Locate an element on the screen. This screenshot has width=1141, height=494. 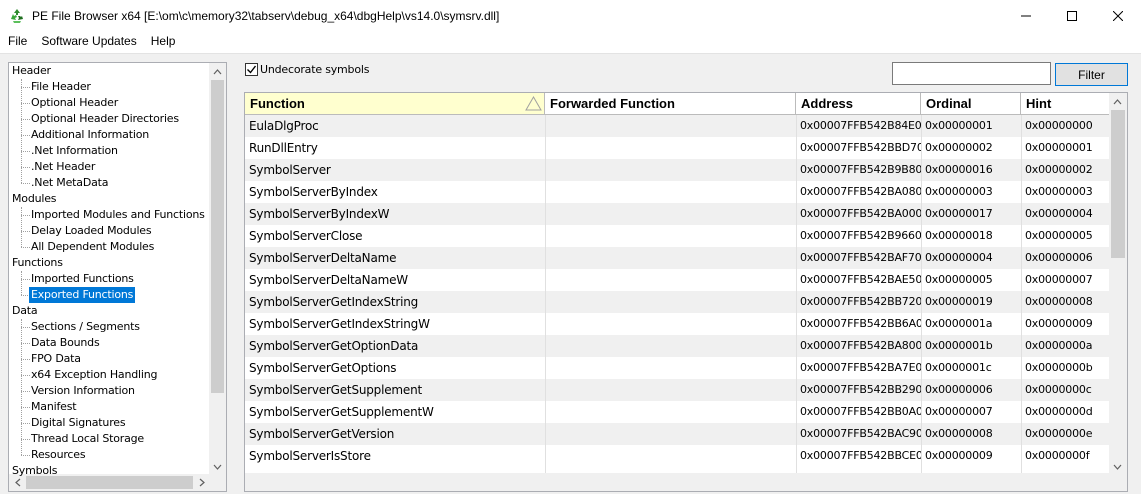
undecorate-checkbox-row: Undecorate symbols is located at coordinates (307, 69).